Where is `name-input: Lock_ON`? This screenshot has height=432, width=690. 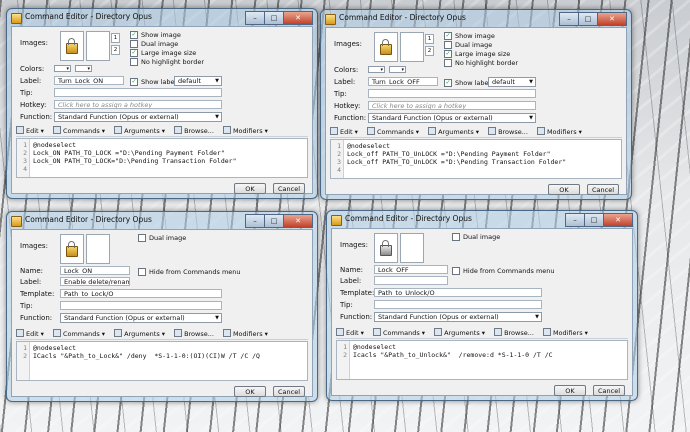 name-input: Lock_ON is located at coordinates (95, 270).